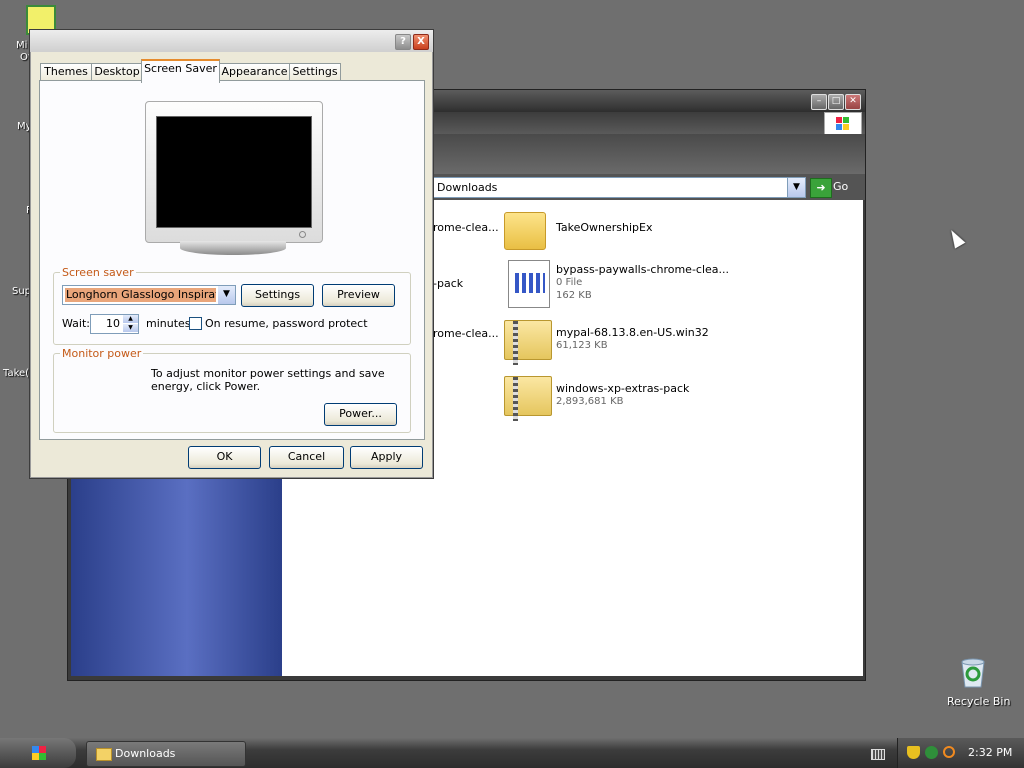  I want to click on password-protect-checkbox, so click(195, 323).